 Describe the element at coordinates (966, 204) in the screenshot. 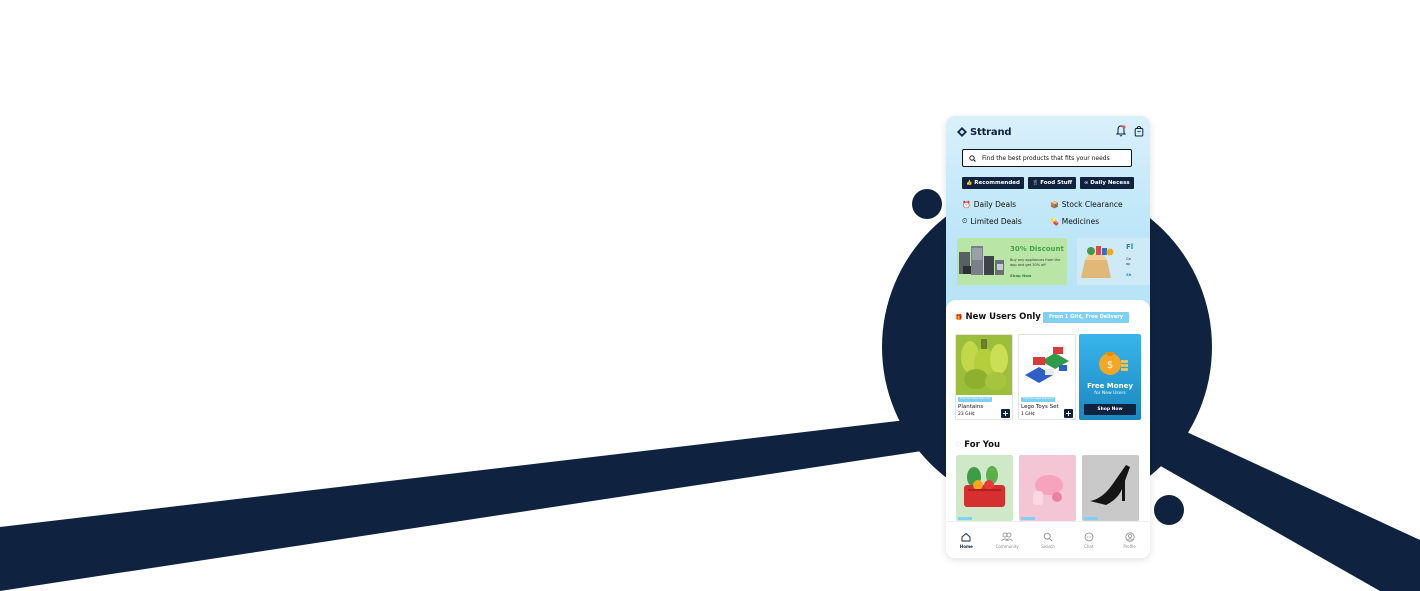

I see `clock-icon: ⏰` at that location.